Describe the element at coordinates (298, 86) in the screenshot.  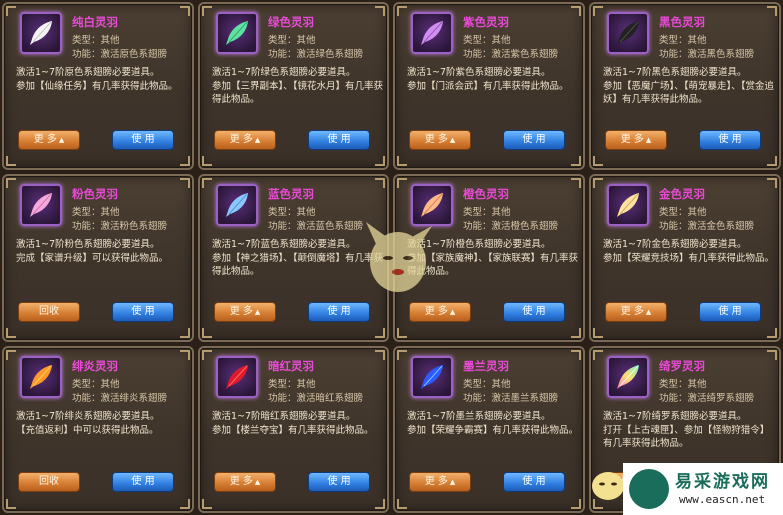
I see `item-description: 激活1~7阶绿色系翅膀必要道具。 参加【三界副本】、【镜花水月】有几率获得此物品。` at that location.